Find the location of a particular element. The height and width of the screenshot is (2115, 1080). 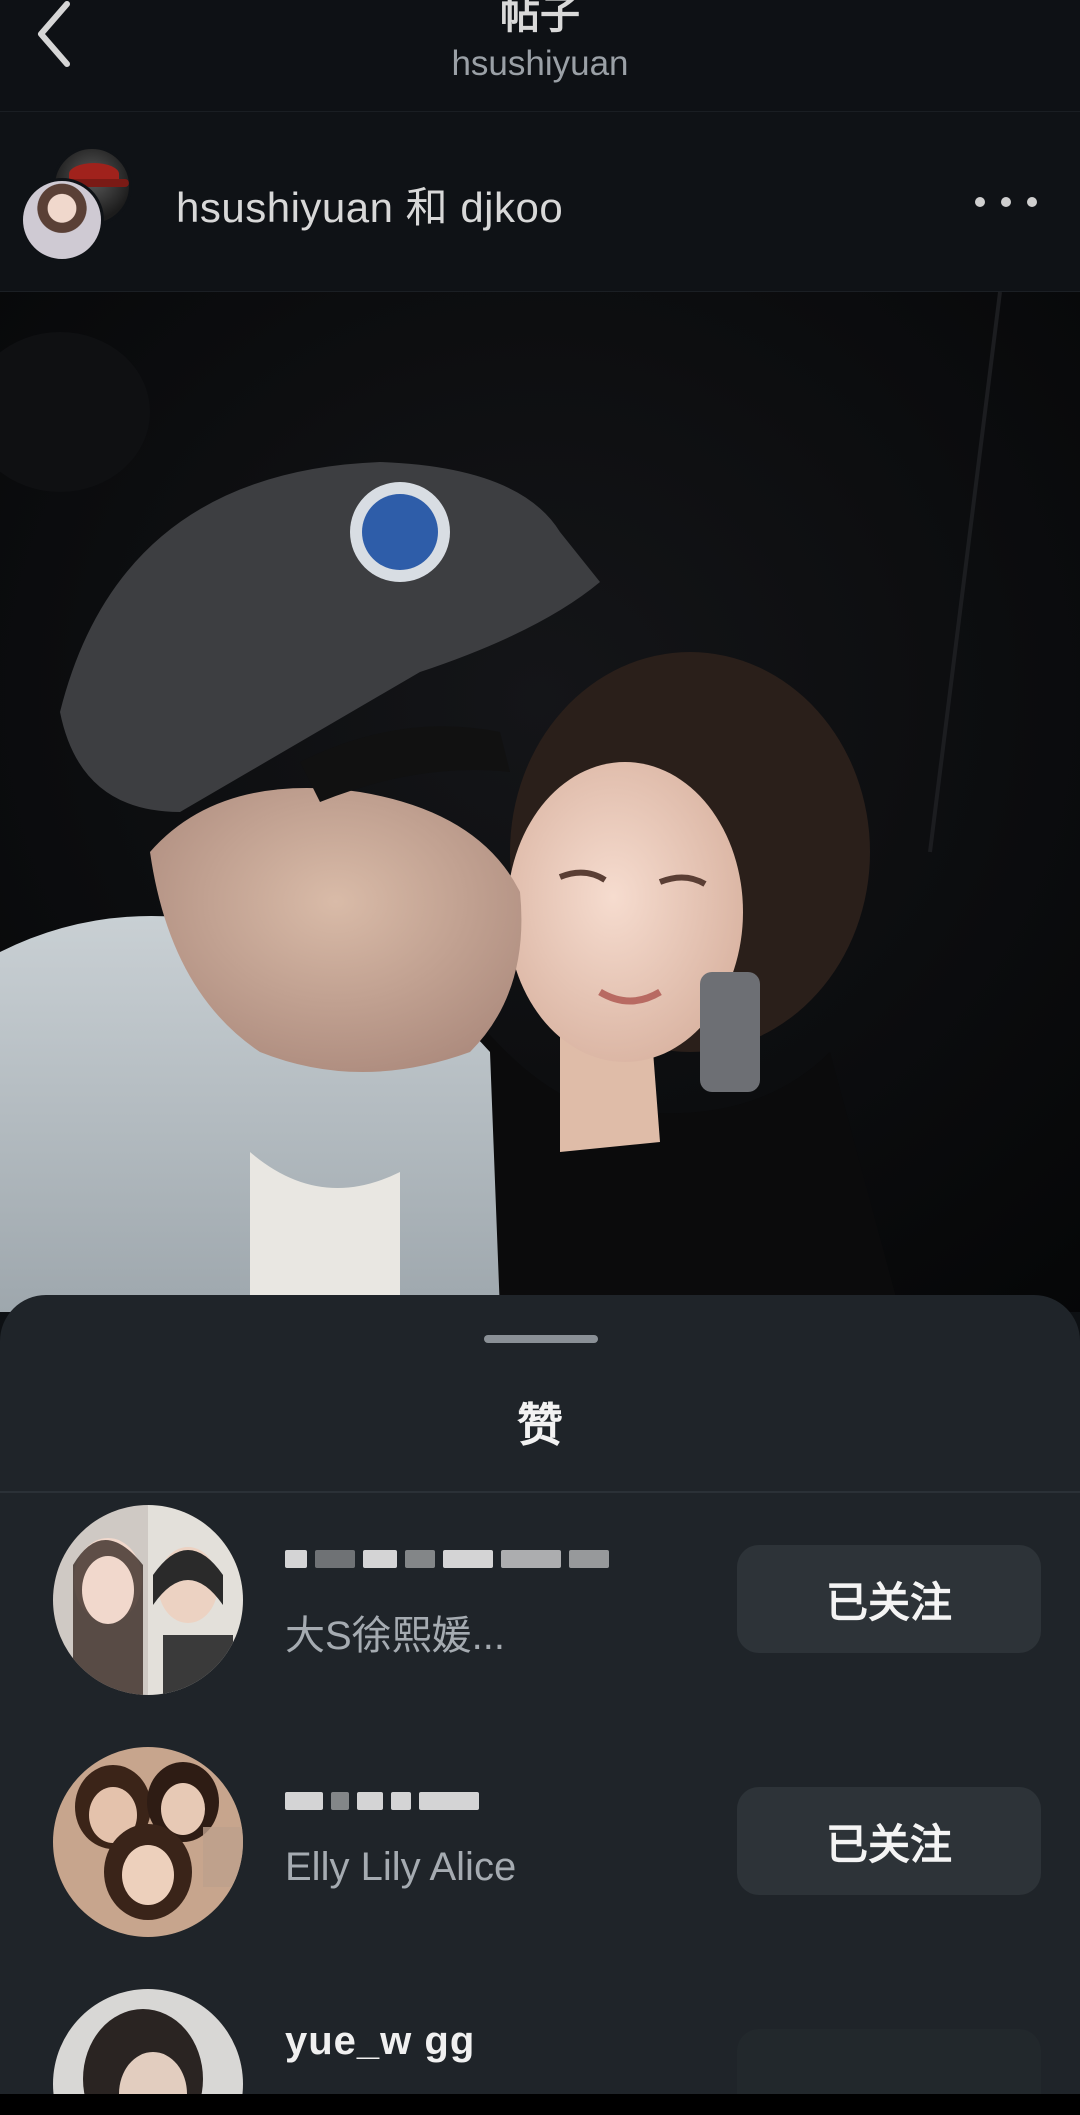

page-subtitle: hsushiyuan is located at coordinates (540, 63).